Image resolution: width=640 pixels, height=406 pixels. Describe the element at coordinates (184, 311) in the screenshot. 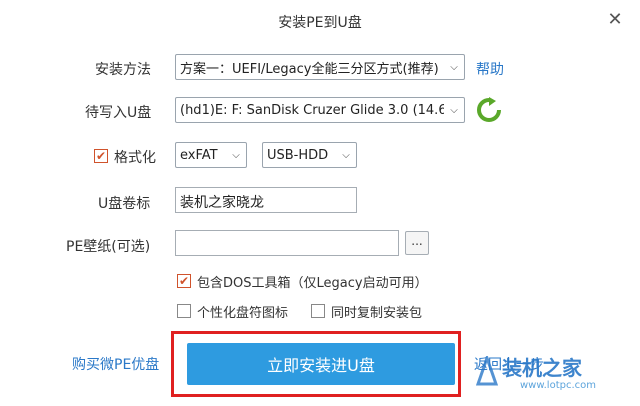

I see `custom-icon-checkbox` at that location.